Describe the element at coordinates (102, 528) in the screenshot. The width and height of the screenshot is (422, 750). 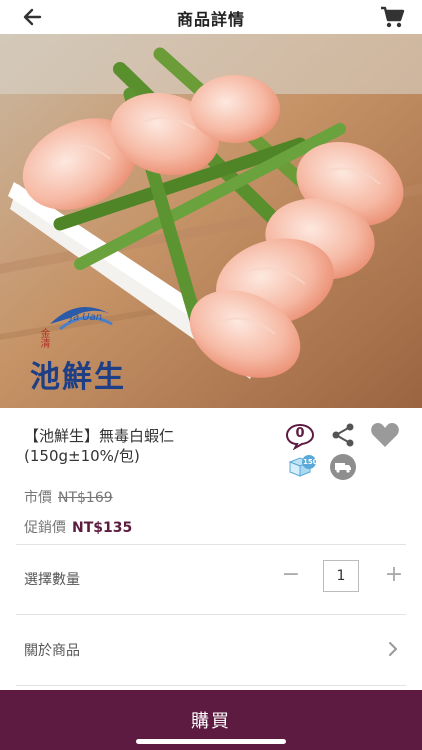
I see `promo-price-value: NT$135` at that location.